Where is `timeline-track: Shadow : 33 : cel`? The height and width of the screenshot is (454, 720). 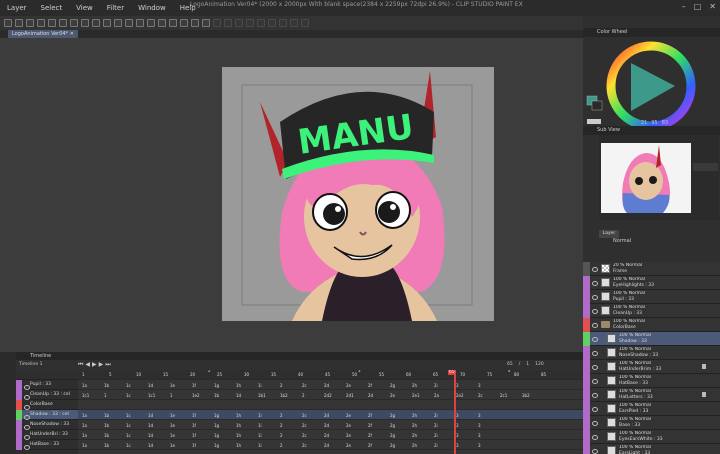 timeline-track: Shadow : 33 : cel is located at coordinates (47, 414).